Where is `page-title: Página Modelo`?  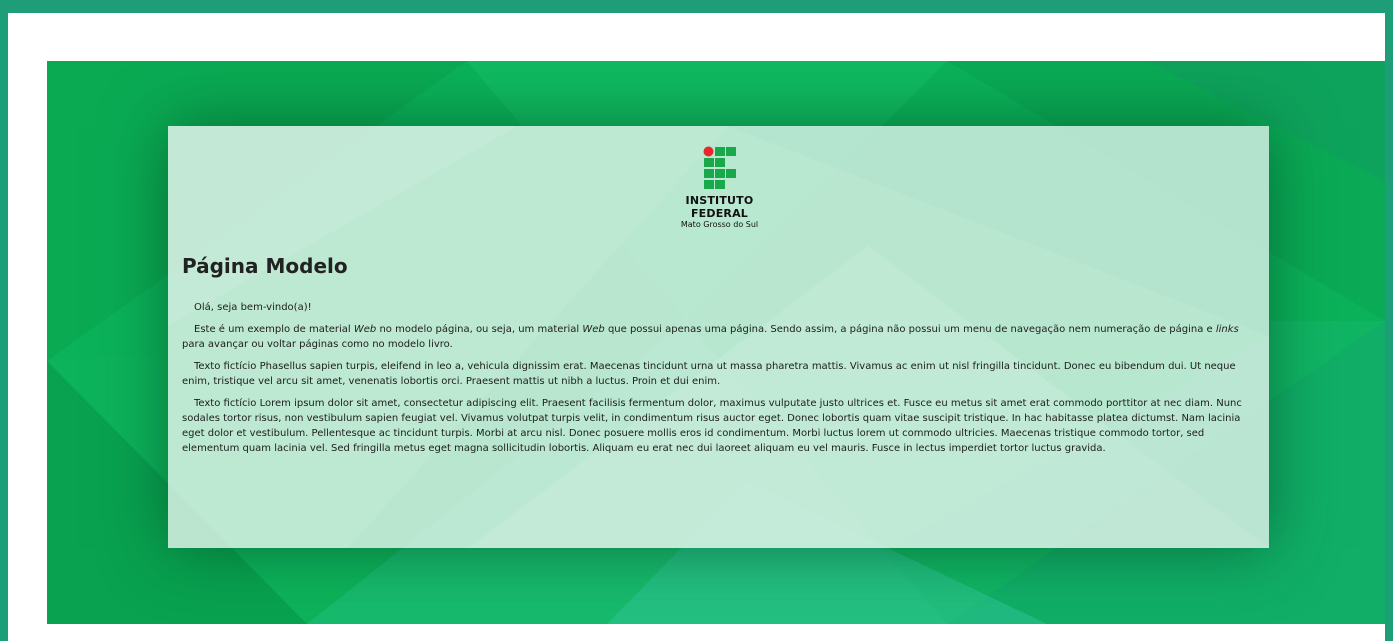
page-title: Página Modelo is located at coordinates (265, 266).